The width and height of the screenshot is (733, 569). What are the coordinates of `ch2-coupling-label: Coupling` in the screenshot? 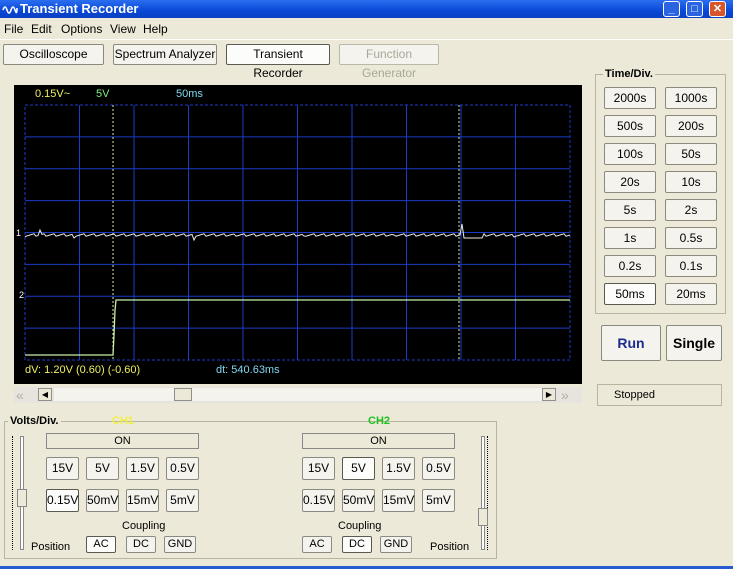 It's located at (360, 526).